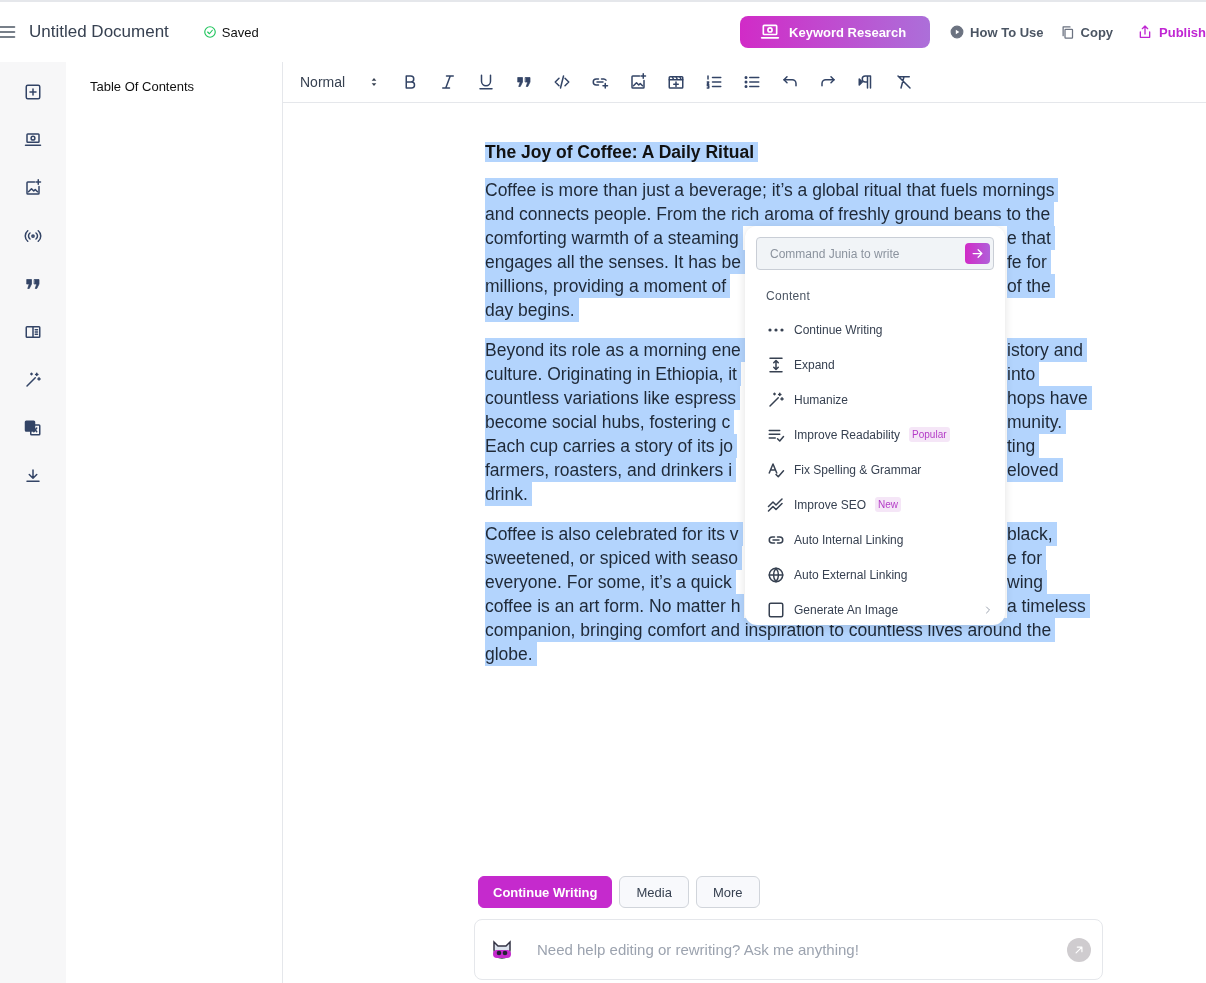 This screenshot has width=1206, height=983. Describe the element at coordinates (1037, 422) in the screenshot. I see `paragraph-text: munity.` at that location.